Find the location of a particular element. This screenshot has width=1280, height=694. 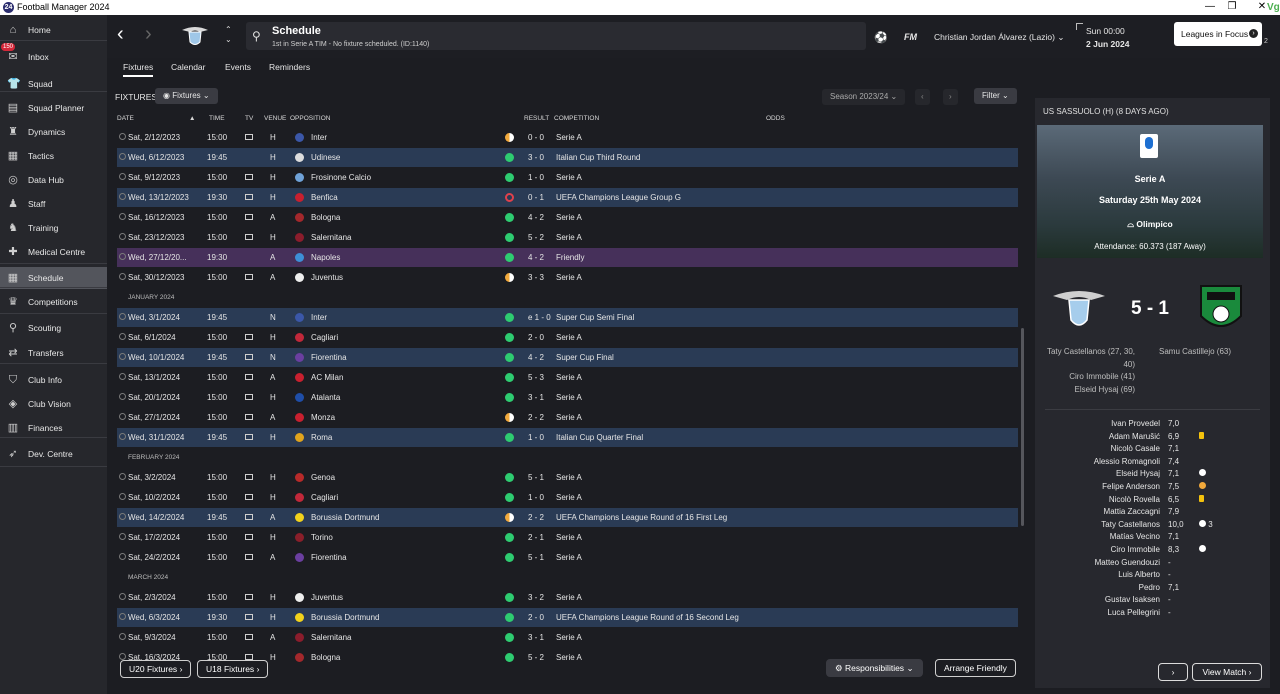

fixture-opposition: Borussia Dortmund is located at coordinates (345, 617).